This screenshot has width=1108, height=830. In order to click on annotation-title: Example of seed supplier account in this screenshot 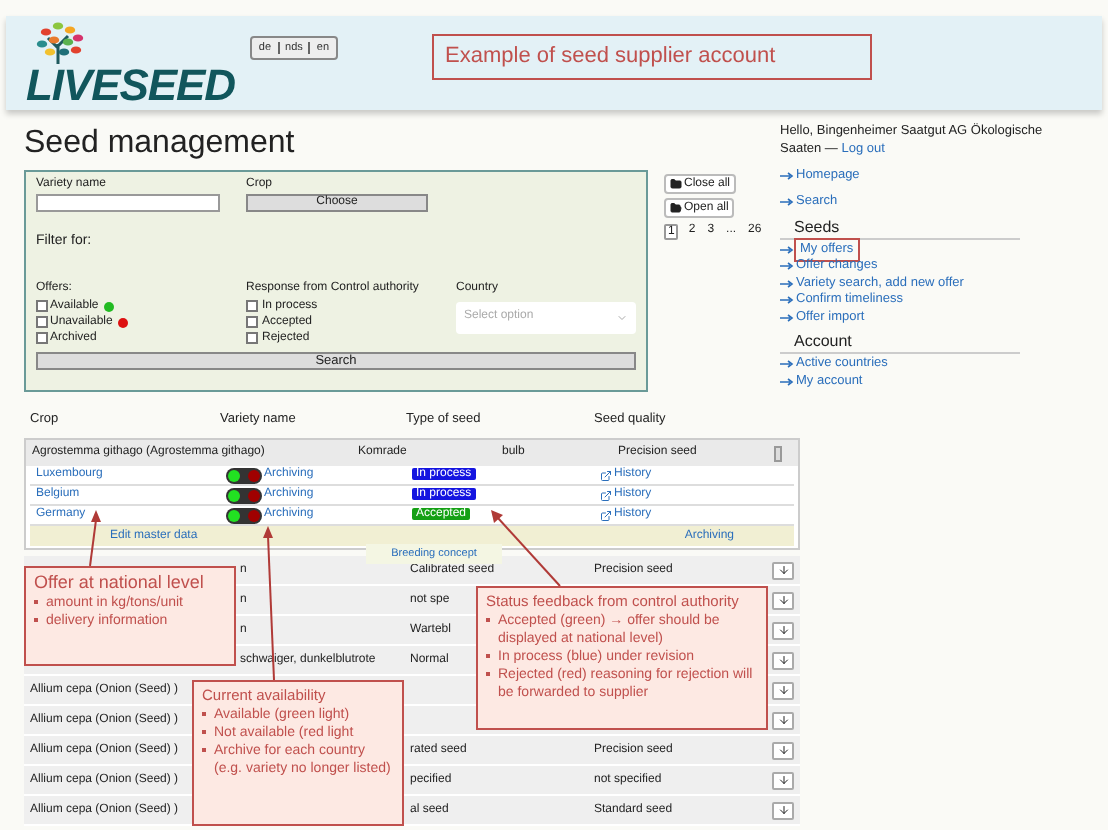, I will do `click(651, 57)`.